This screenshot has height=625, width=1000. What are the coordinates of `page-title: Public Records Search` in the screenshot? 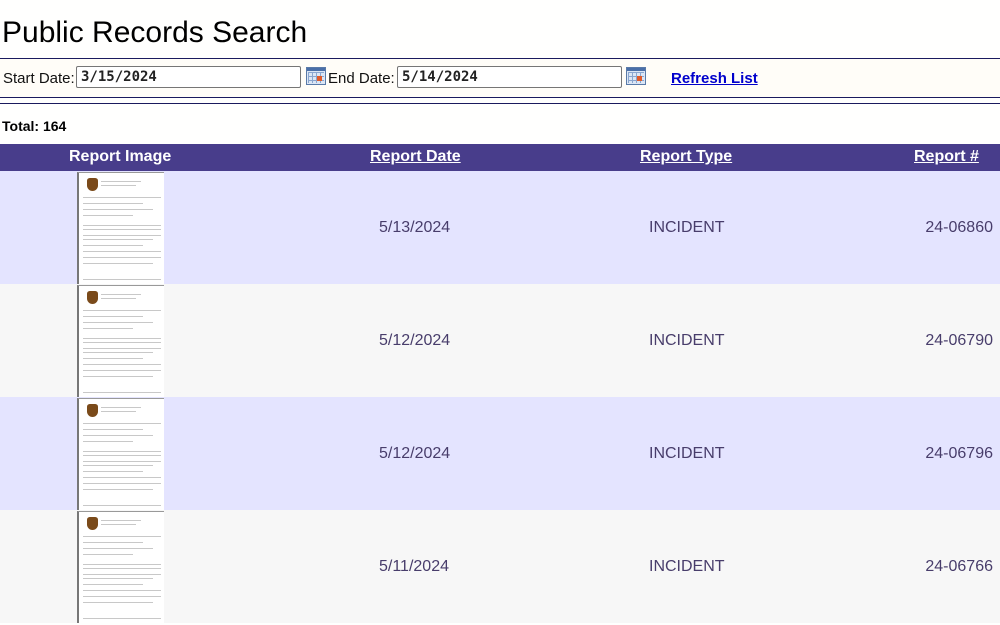 It's located at (155, 32).